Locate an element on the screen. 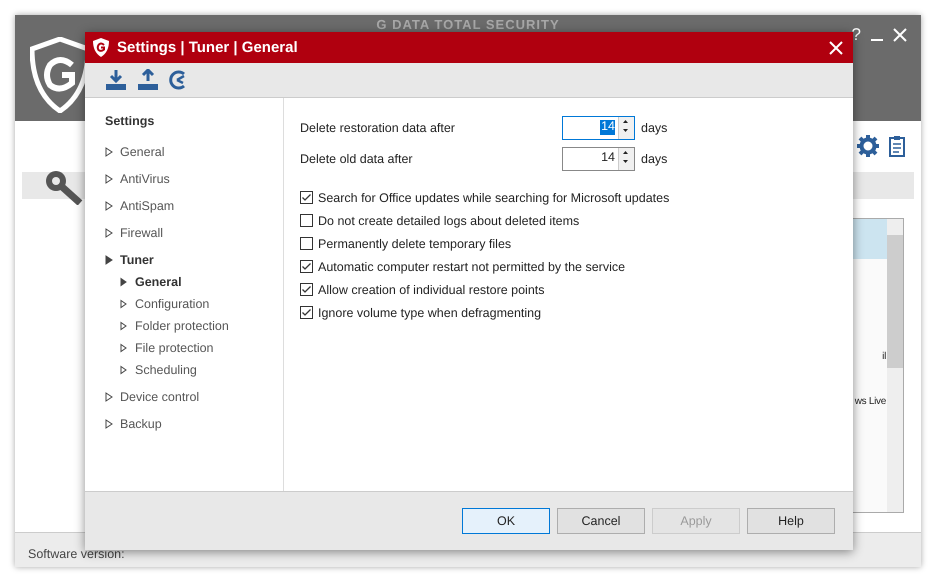 Image resolution: width=936 pixels, height=582 pixels. dialog-button: Help is located at coordinates (791, 521).